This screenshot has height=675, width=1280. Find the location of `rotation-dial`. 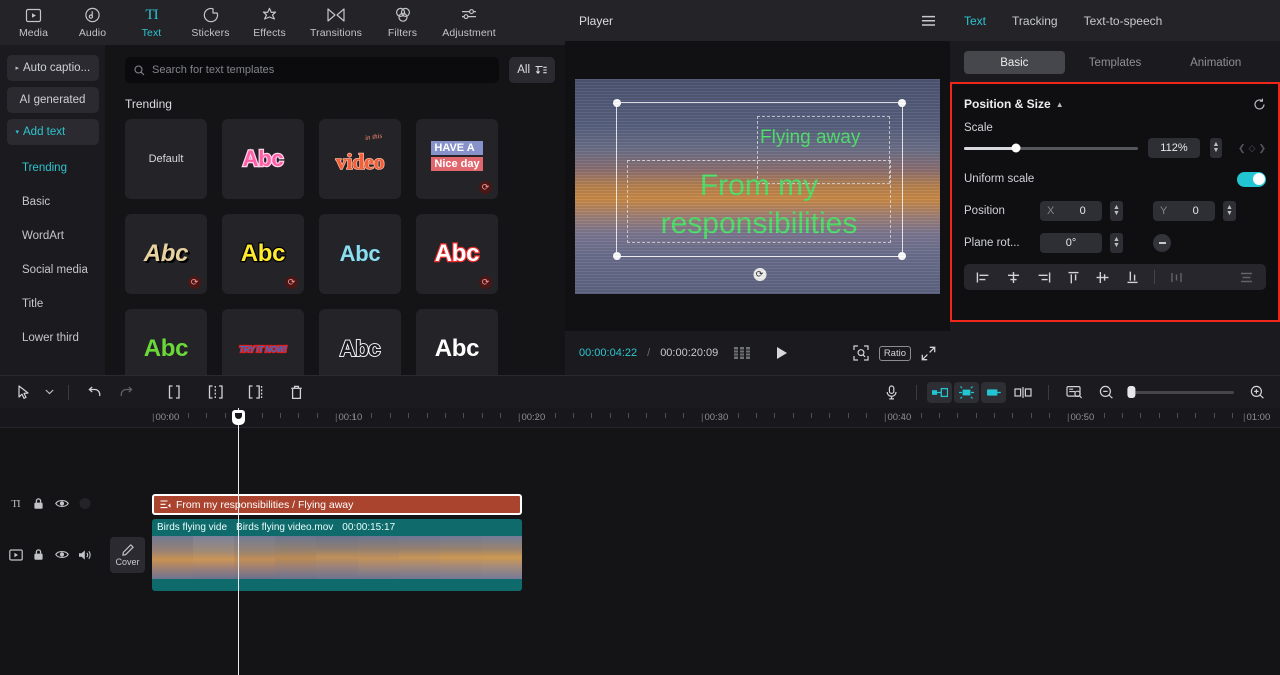

rotation-dial is located at coordinates (1162, 243).